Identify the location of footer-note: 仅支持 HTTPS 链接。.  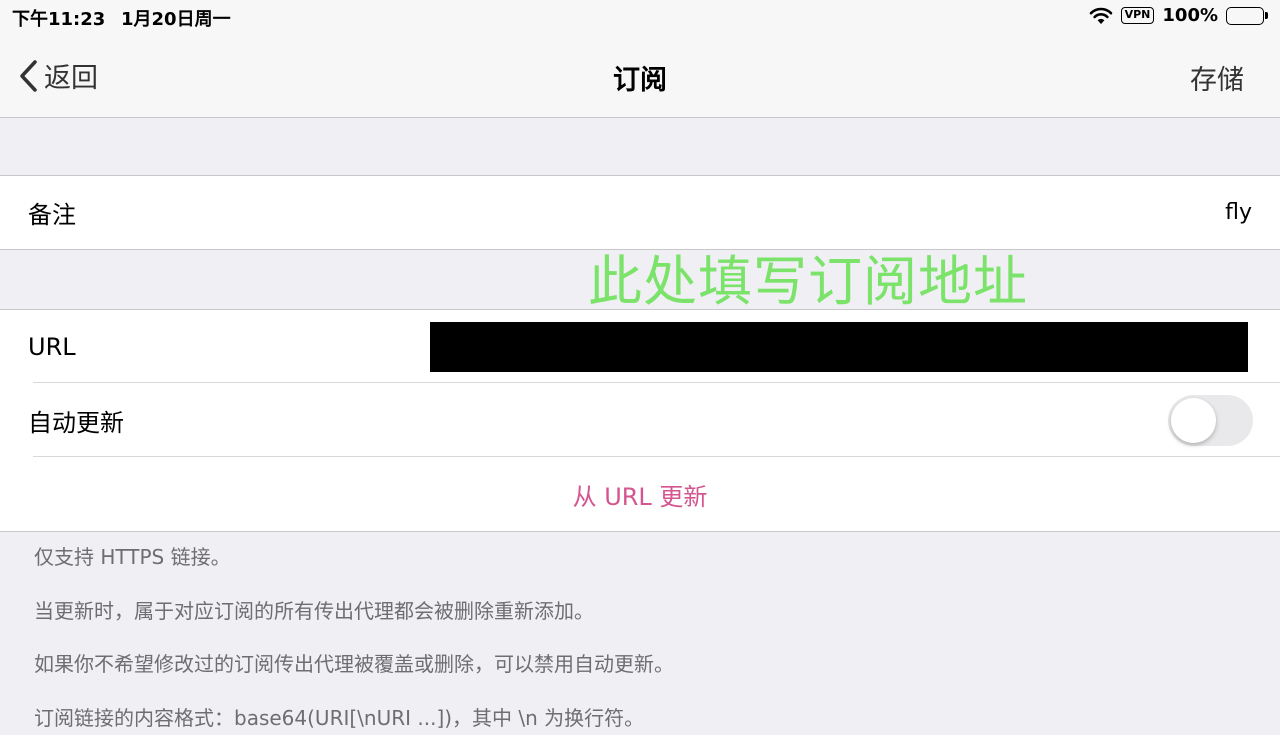
(132, 557).